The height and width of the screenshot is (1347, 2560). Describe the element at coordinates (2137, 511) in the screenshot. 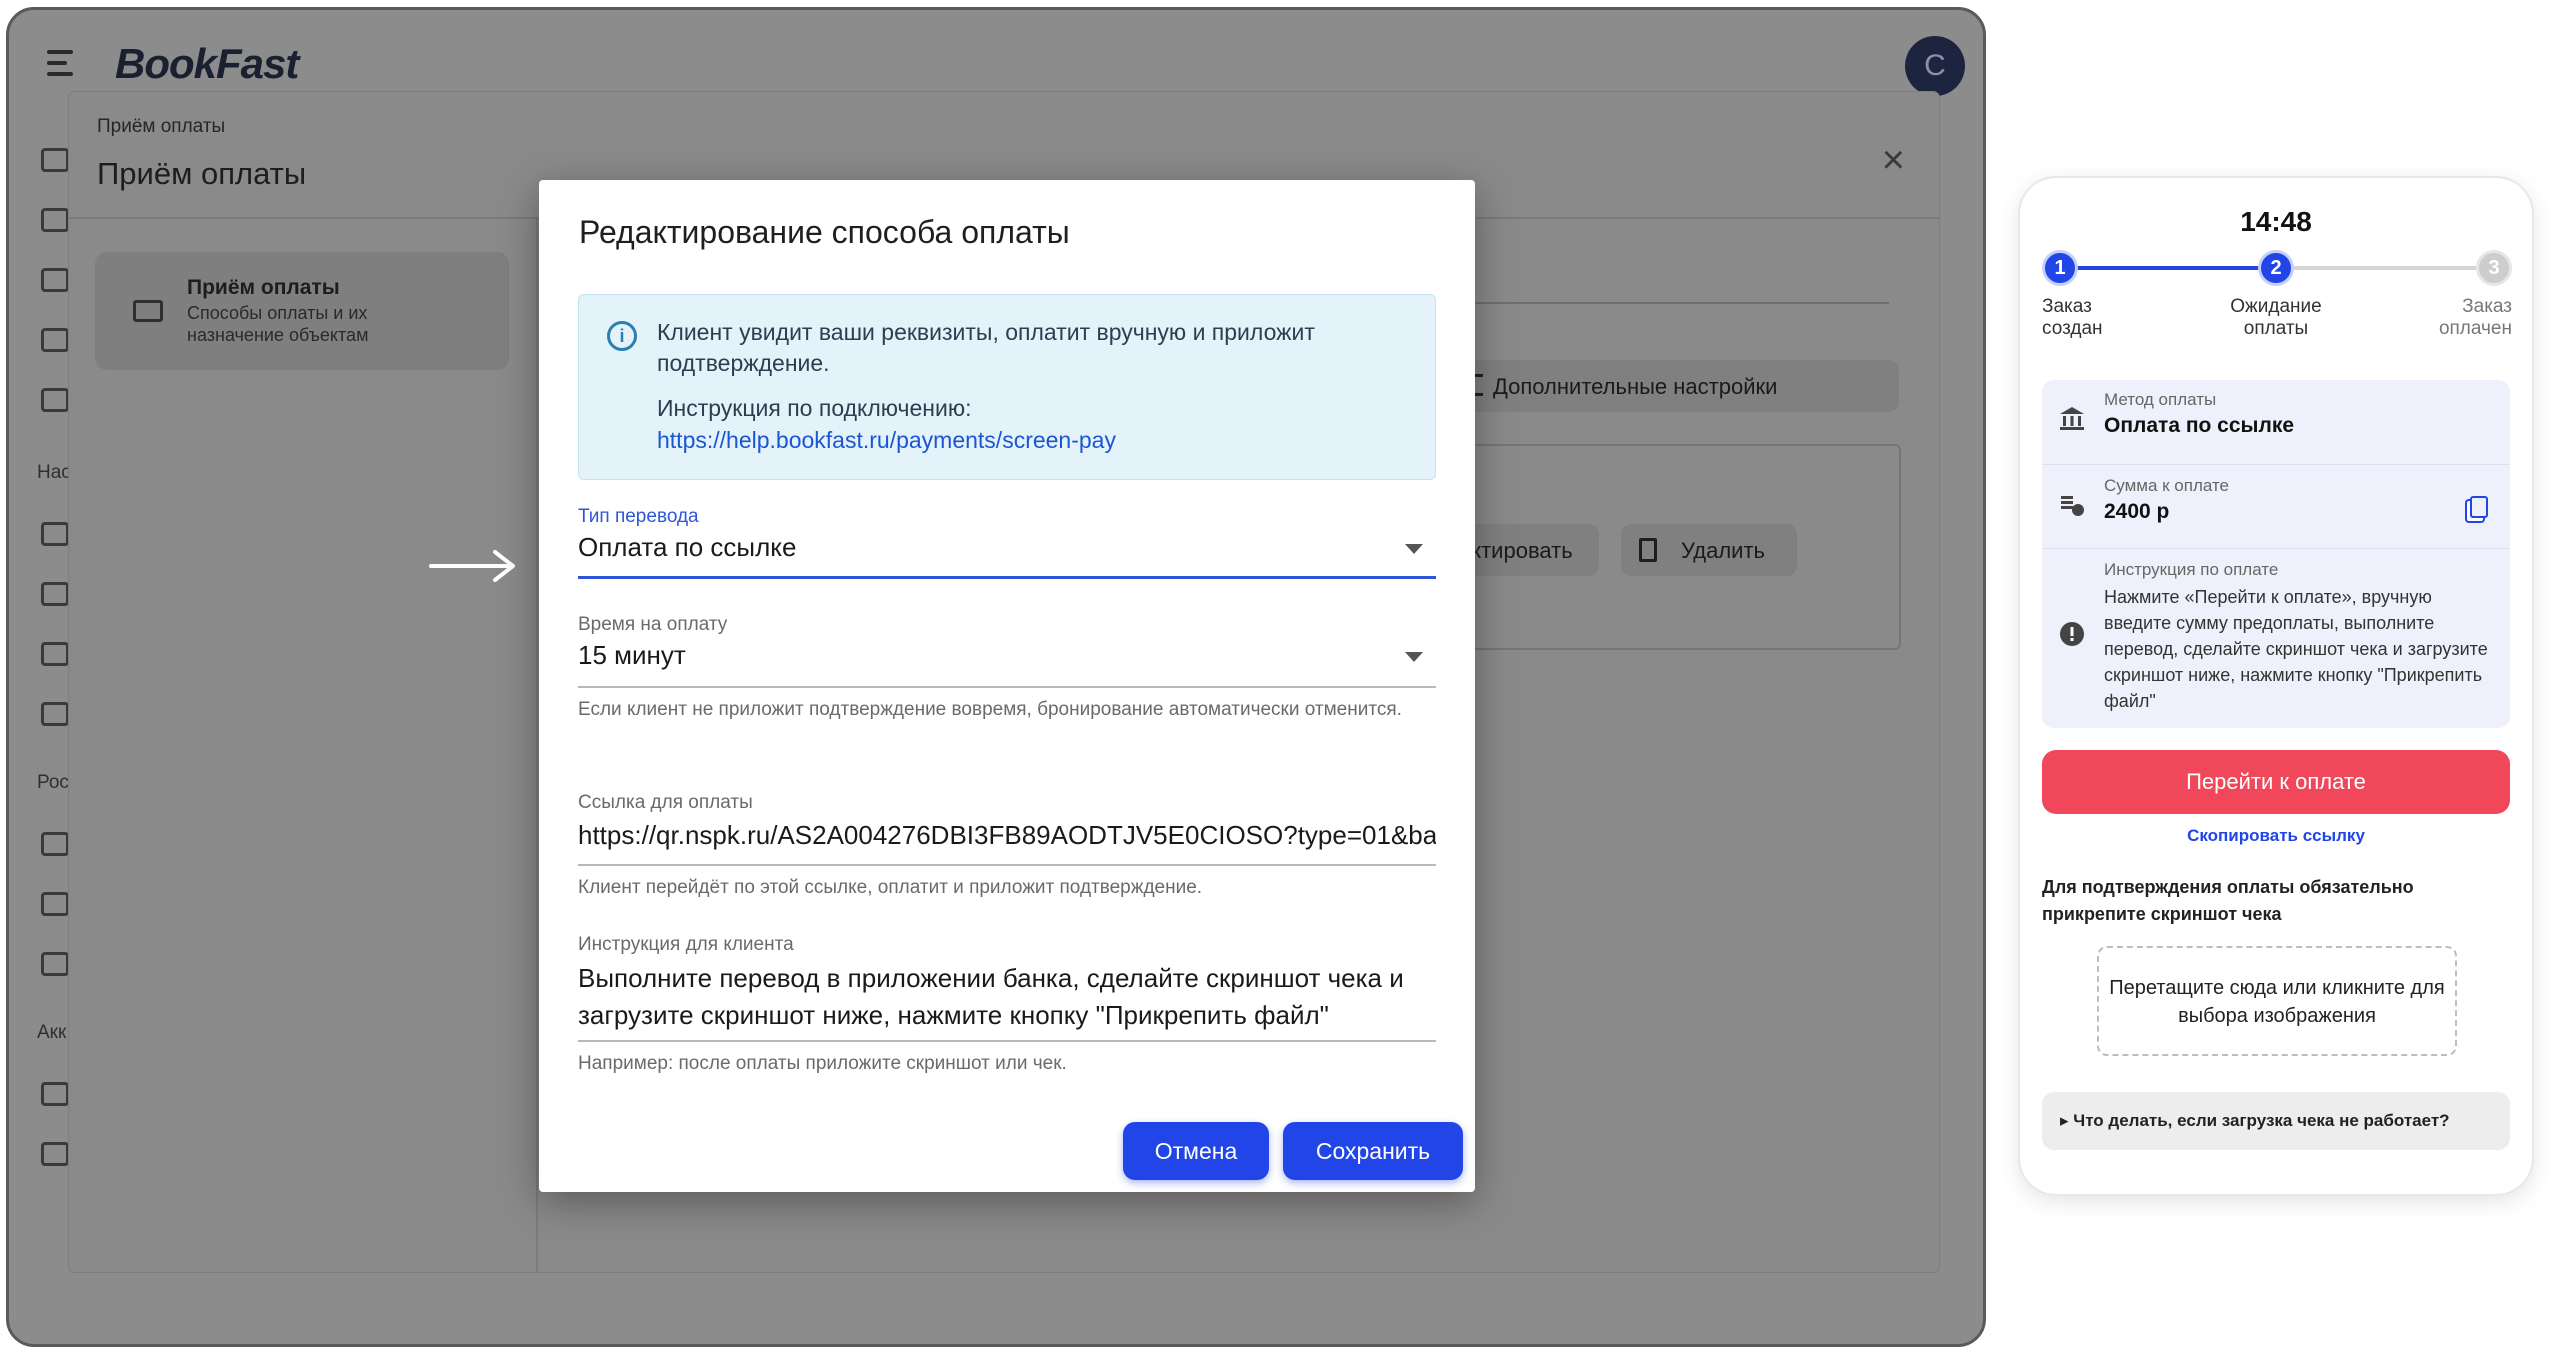

I see `amount-value: 2400 р` at that location.